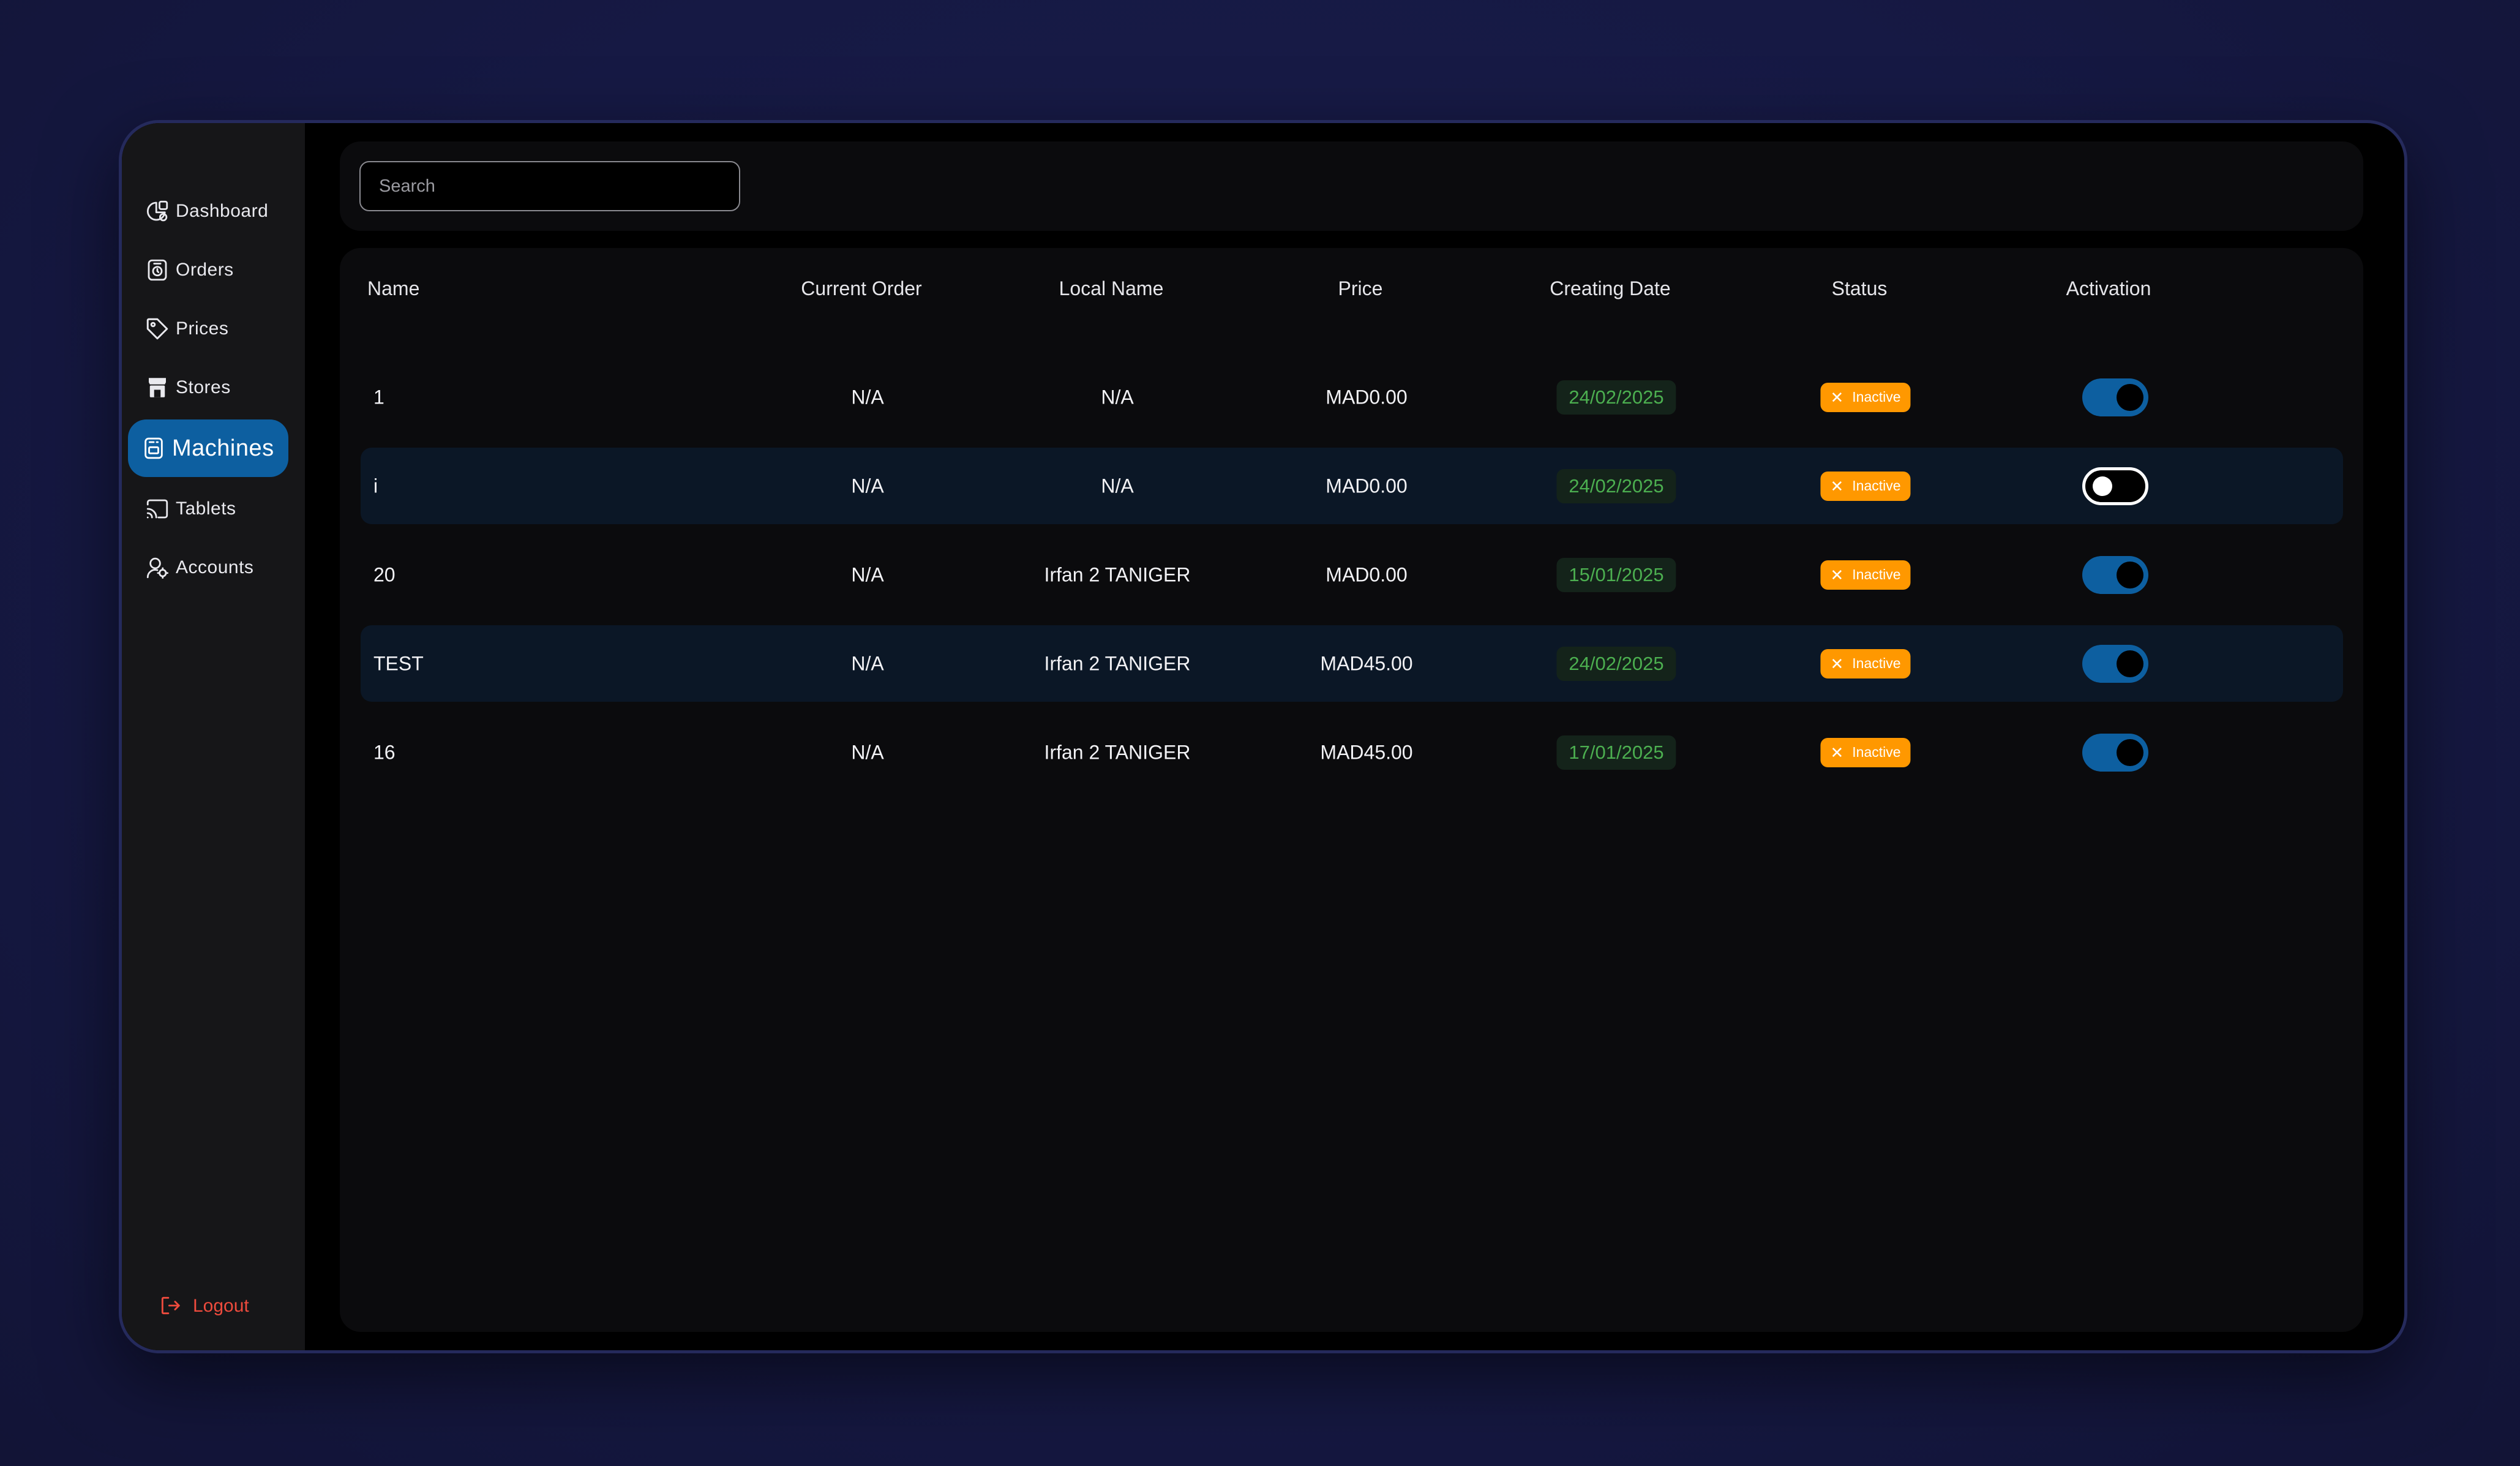  What do you see at coordinates (378, 397) in the screenshot?
I see `cell-name: 1` at bounding box center [378, 397].